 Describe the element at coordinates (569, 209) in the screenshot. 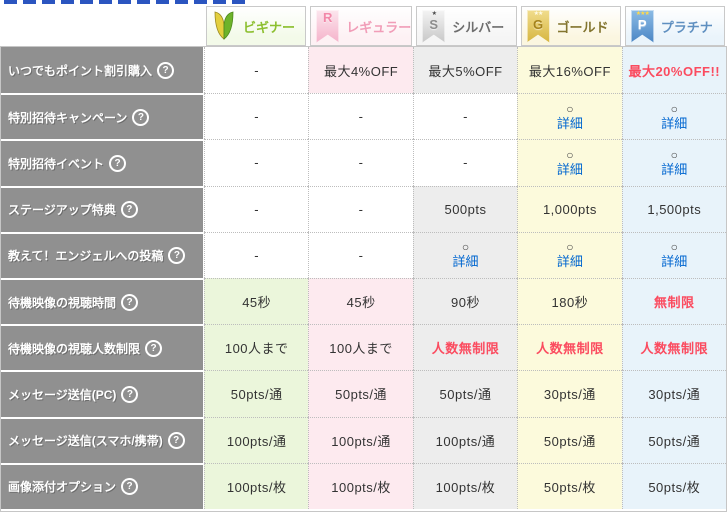

I see `cell-value: 1,000pts` at that location.